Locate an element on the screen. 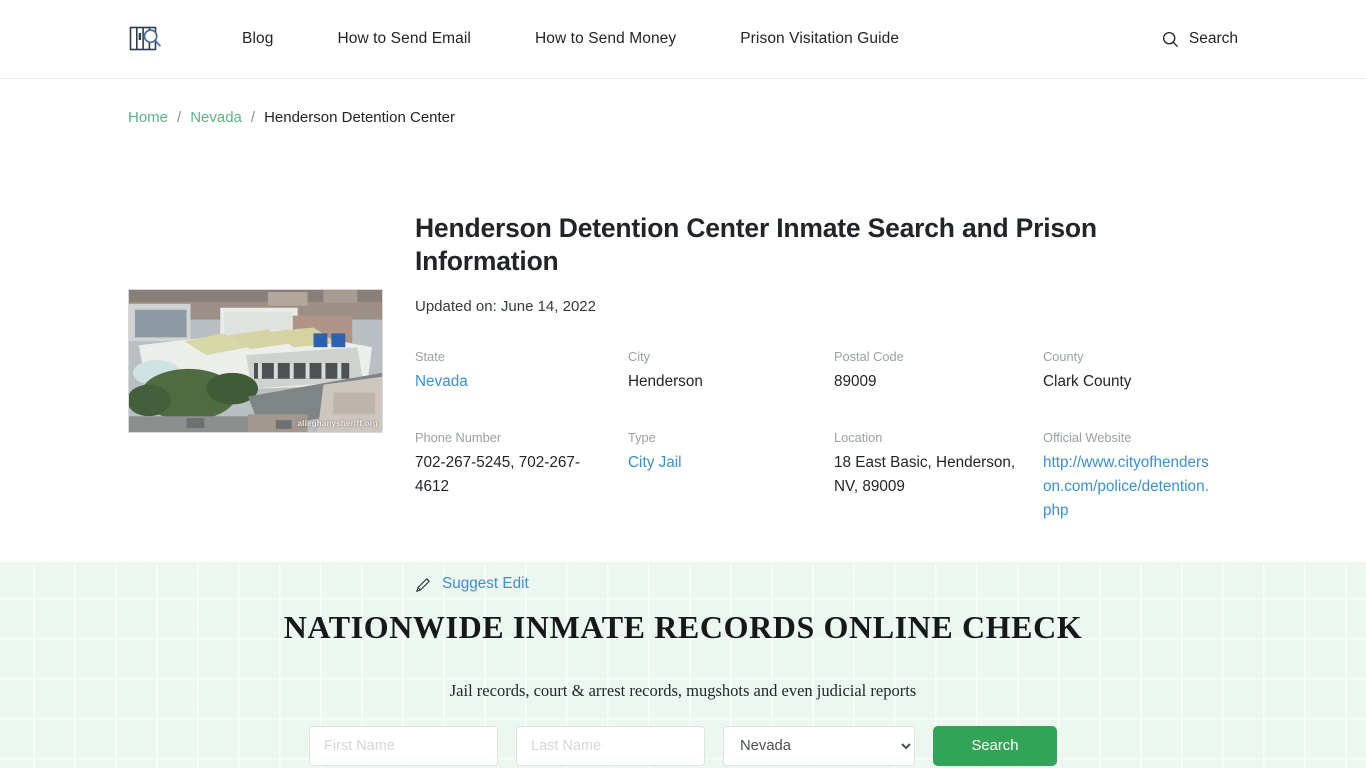 The height and width of the screenshot is (768, 1366). inmate-search-form: Nevada Search is located at coordinates (683, 746).